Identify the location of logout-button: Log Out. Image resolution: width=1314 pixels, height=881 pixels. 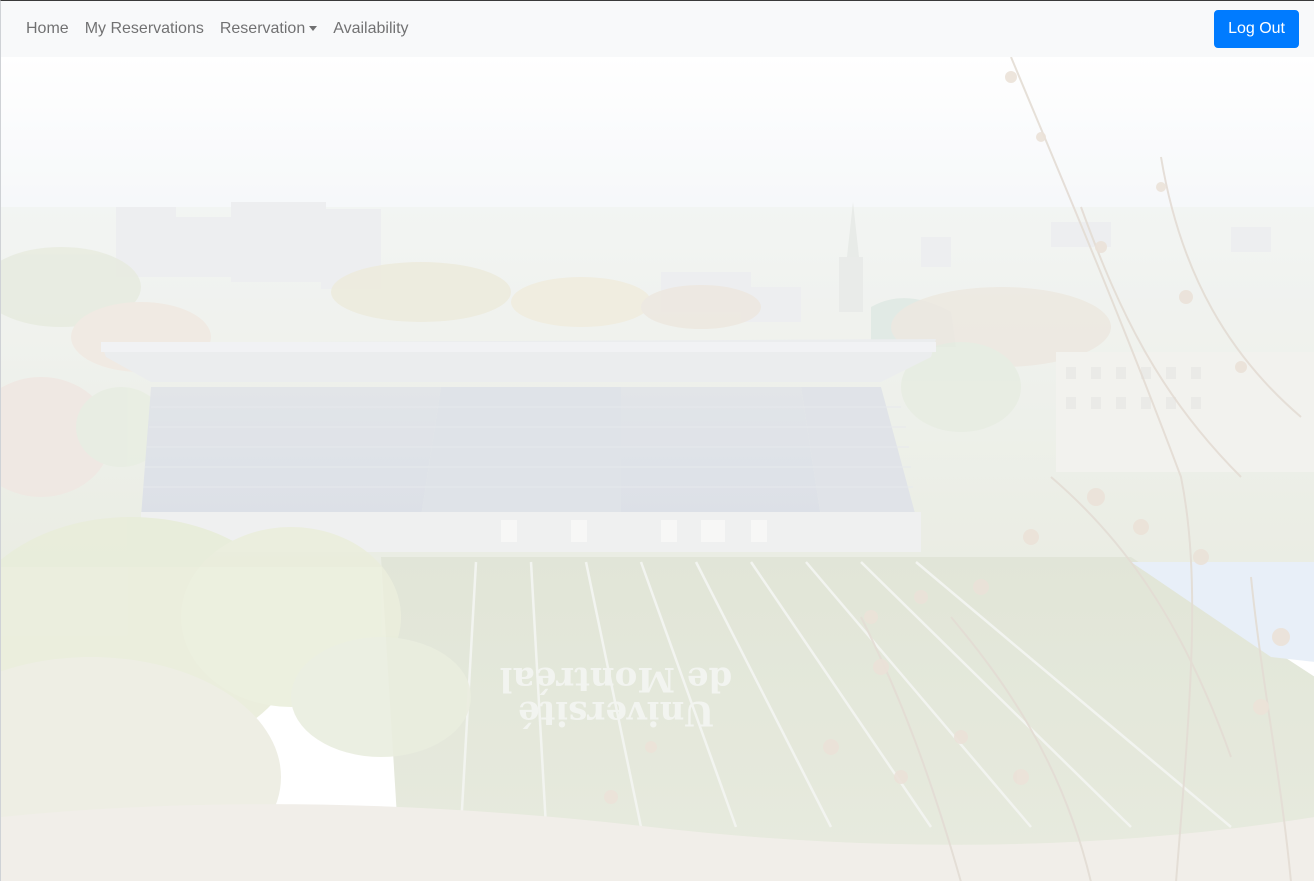
(1256, 29).